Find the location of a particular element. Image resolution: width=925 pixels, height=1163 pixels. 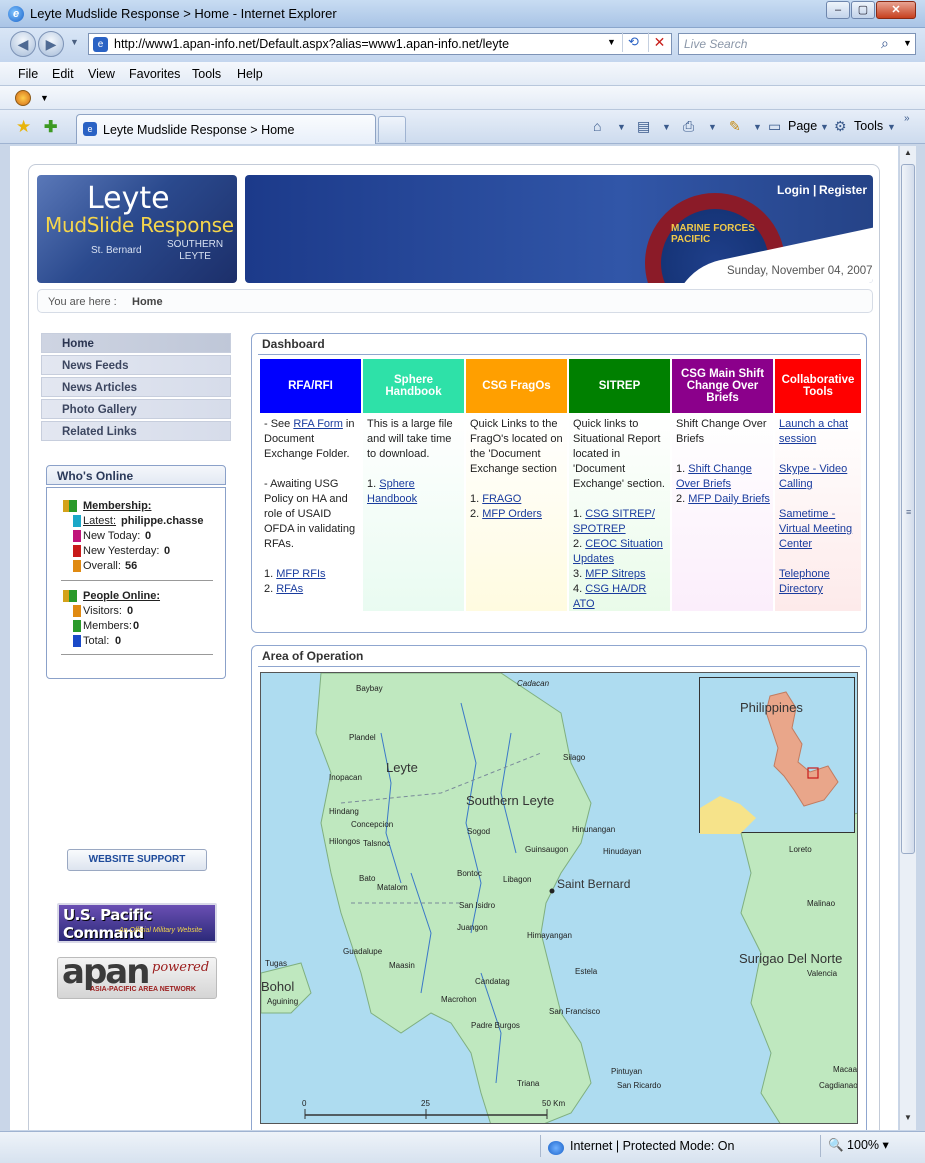

sametime-link: Sametime - Virtual Meeting Center is located at coordinates (815, 529).